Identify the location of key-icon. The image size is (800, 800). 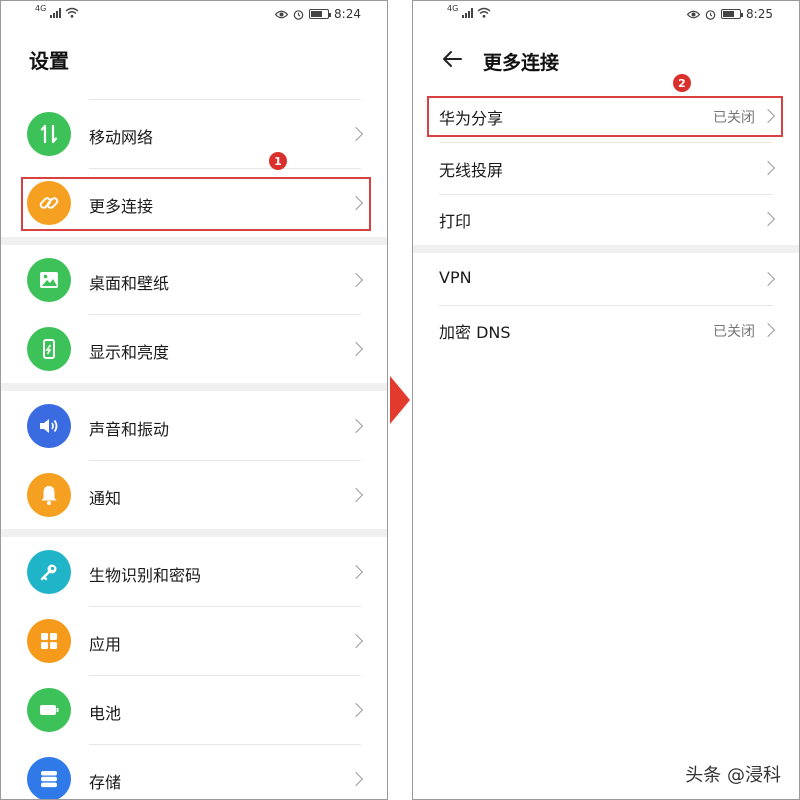
(49, 572).